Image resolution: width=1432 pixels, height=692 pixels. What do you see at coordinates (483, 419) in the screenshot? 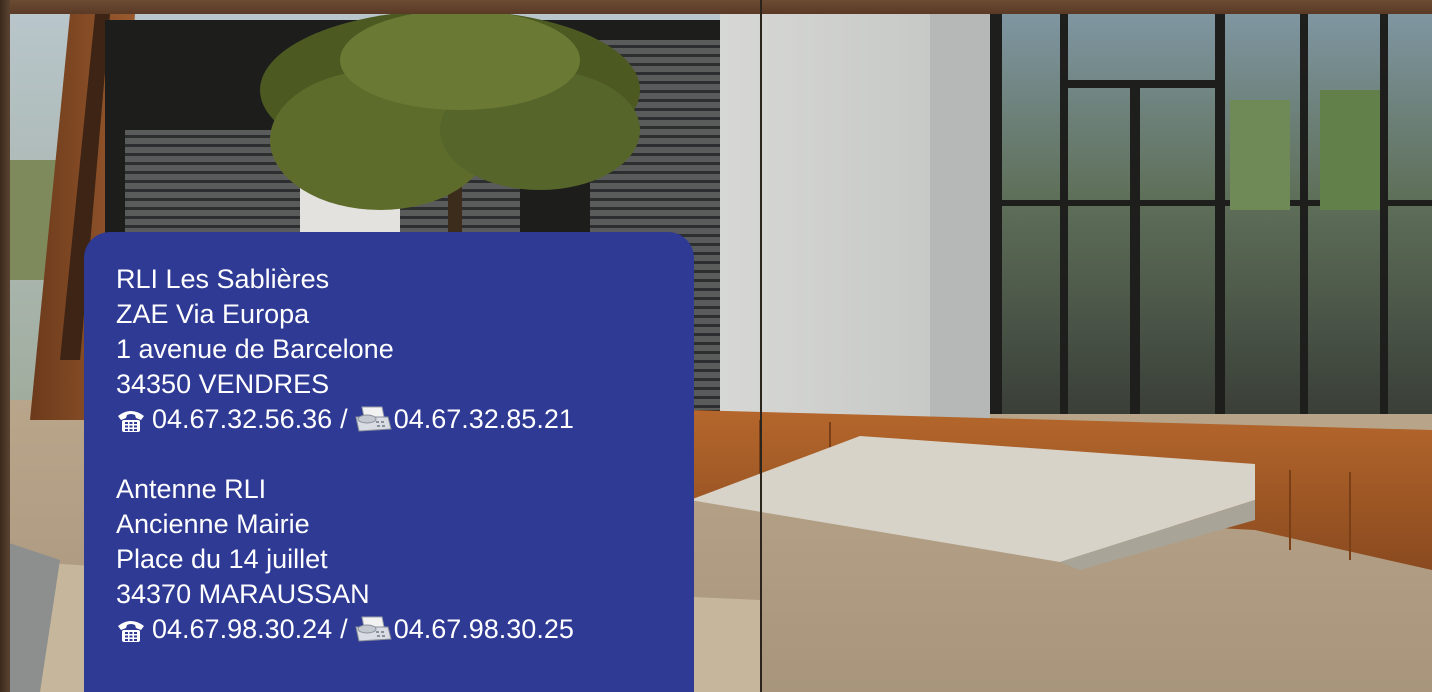
I see `office-fax: 04.67.32.85.21` at bounding box center [483, 419].